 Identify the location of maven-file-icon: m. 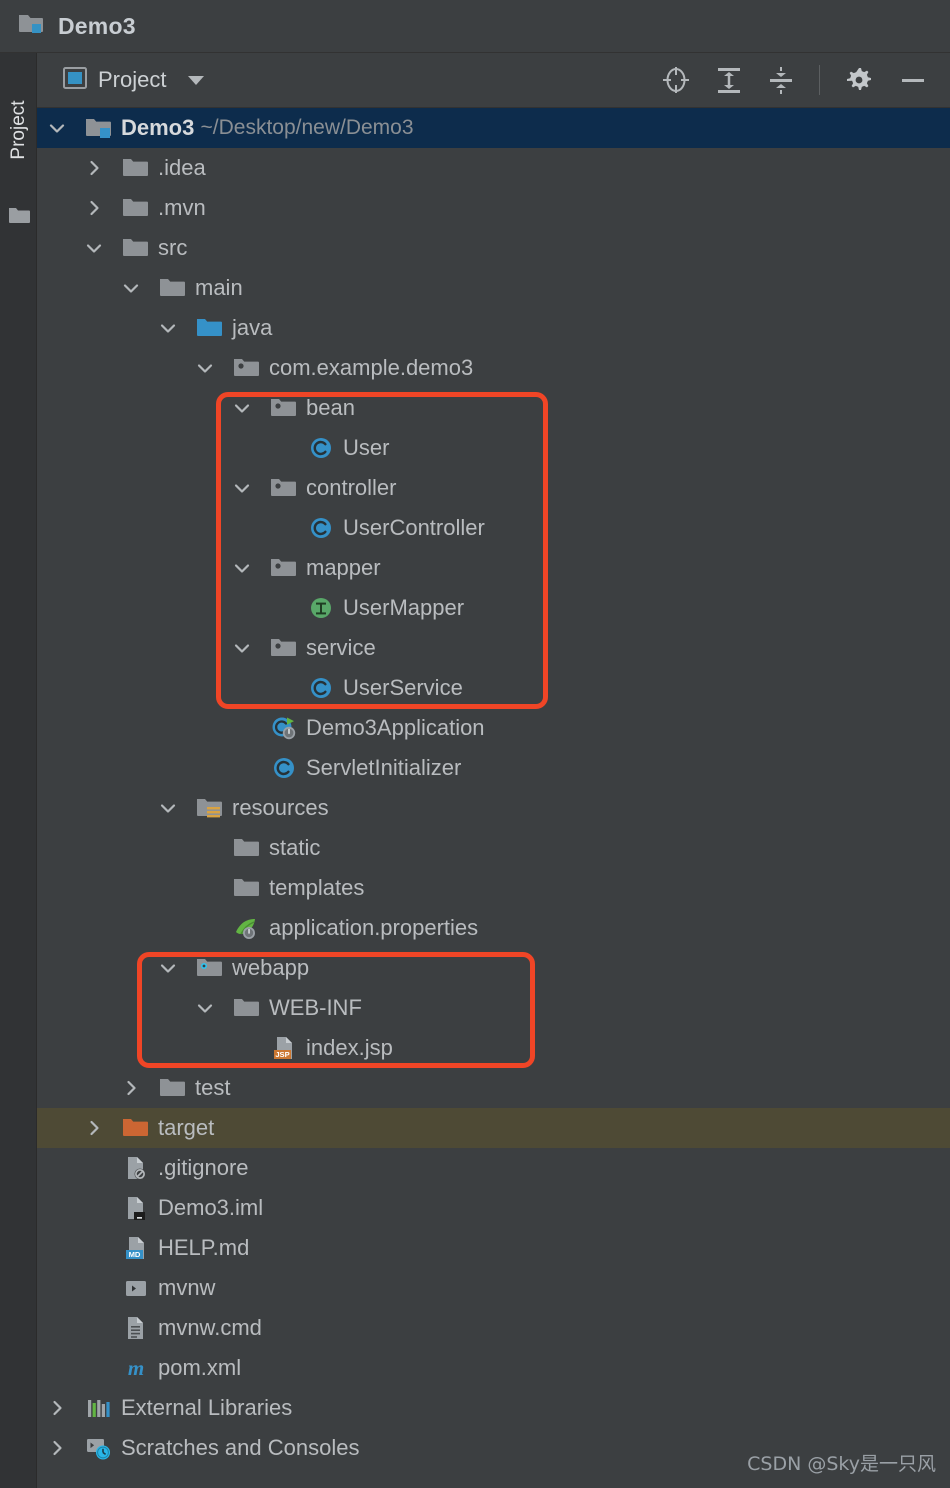
(135, 1368).